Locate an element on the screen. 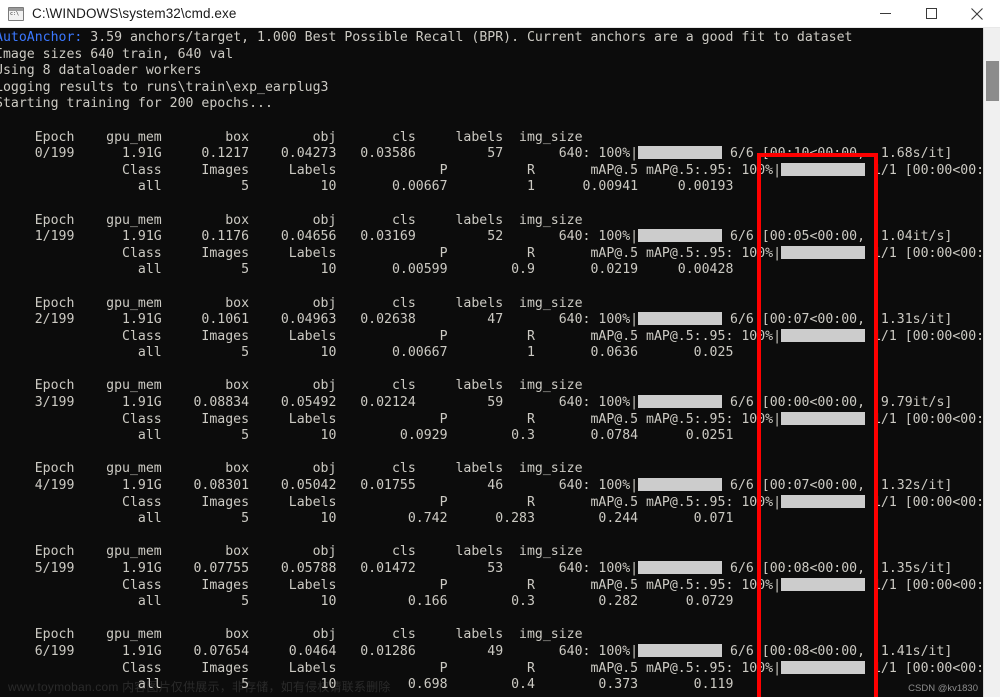  window-title: C:\WINDOWS\system32\cmd.exe is located at coordinates (134, 13).